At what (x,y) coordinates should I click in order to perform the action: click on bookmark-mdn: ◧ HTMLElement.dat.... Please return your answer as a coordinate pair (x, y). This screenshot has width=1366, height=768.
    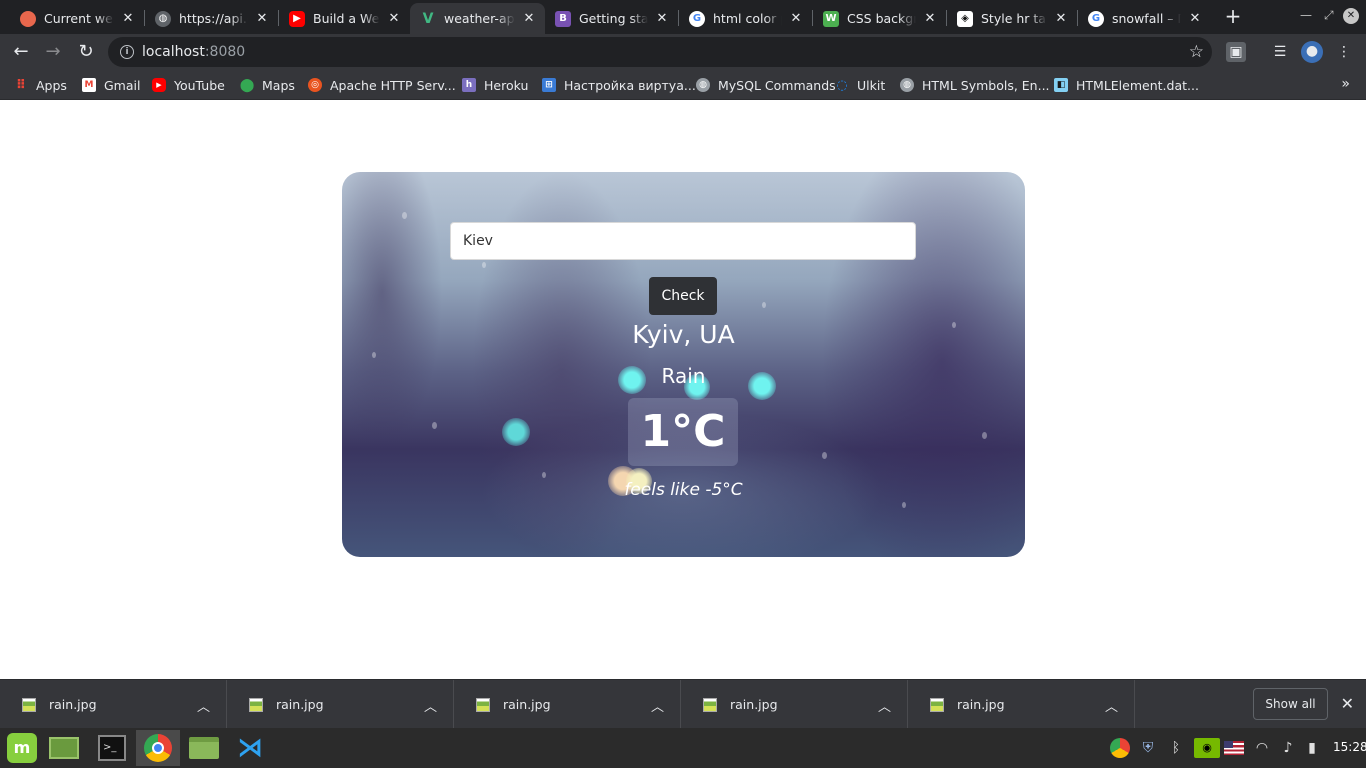
    Looking at the image, I should click on (1126, 85).